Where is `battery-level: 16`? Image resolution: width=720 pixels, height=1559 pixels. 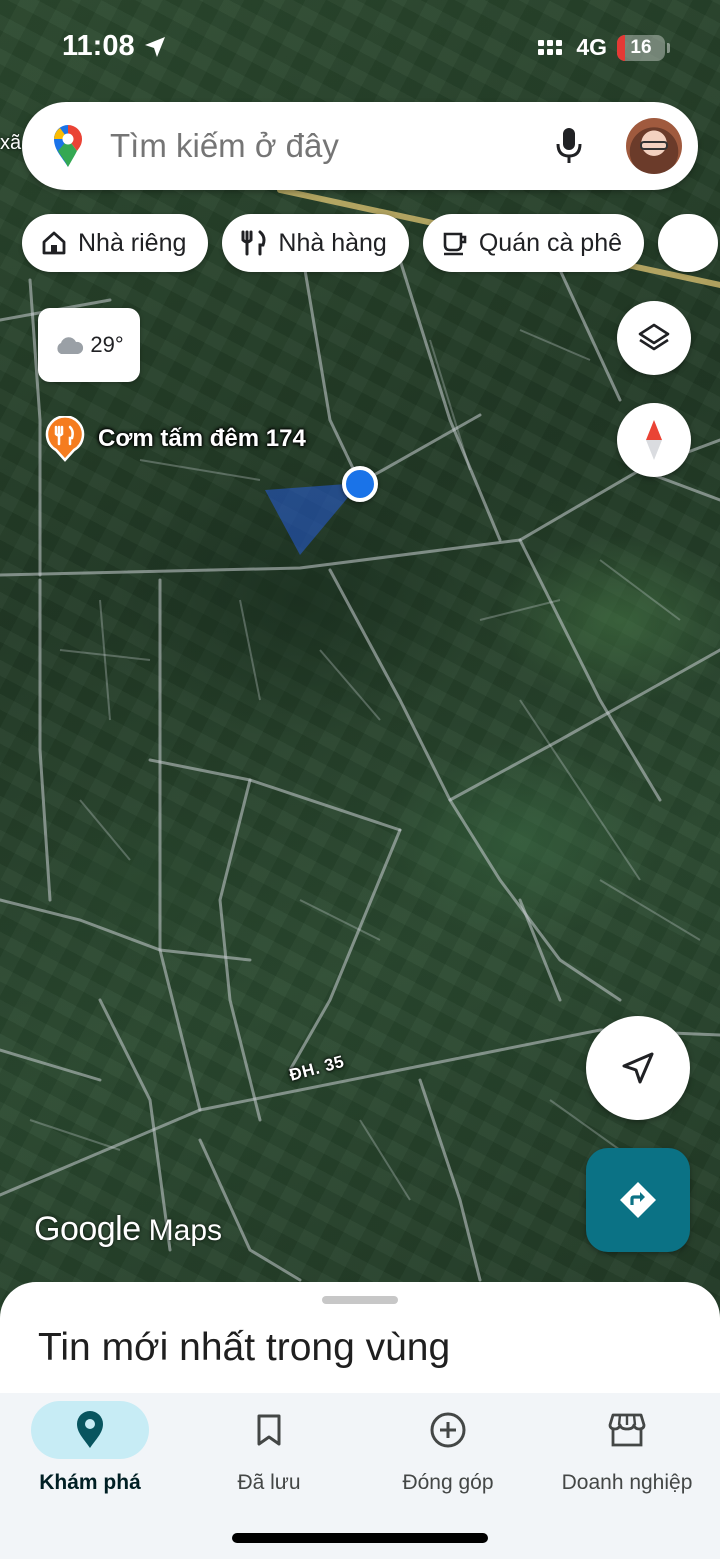
battery-level: 16 is located at coordinates (641, 47).